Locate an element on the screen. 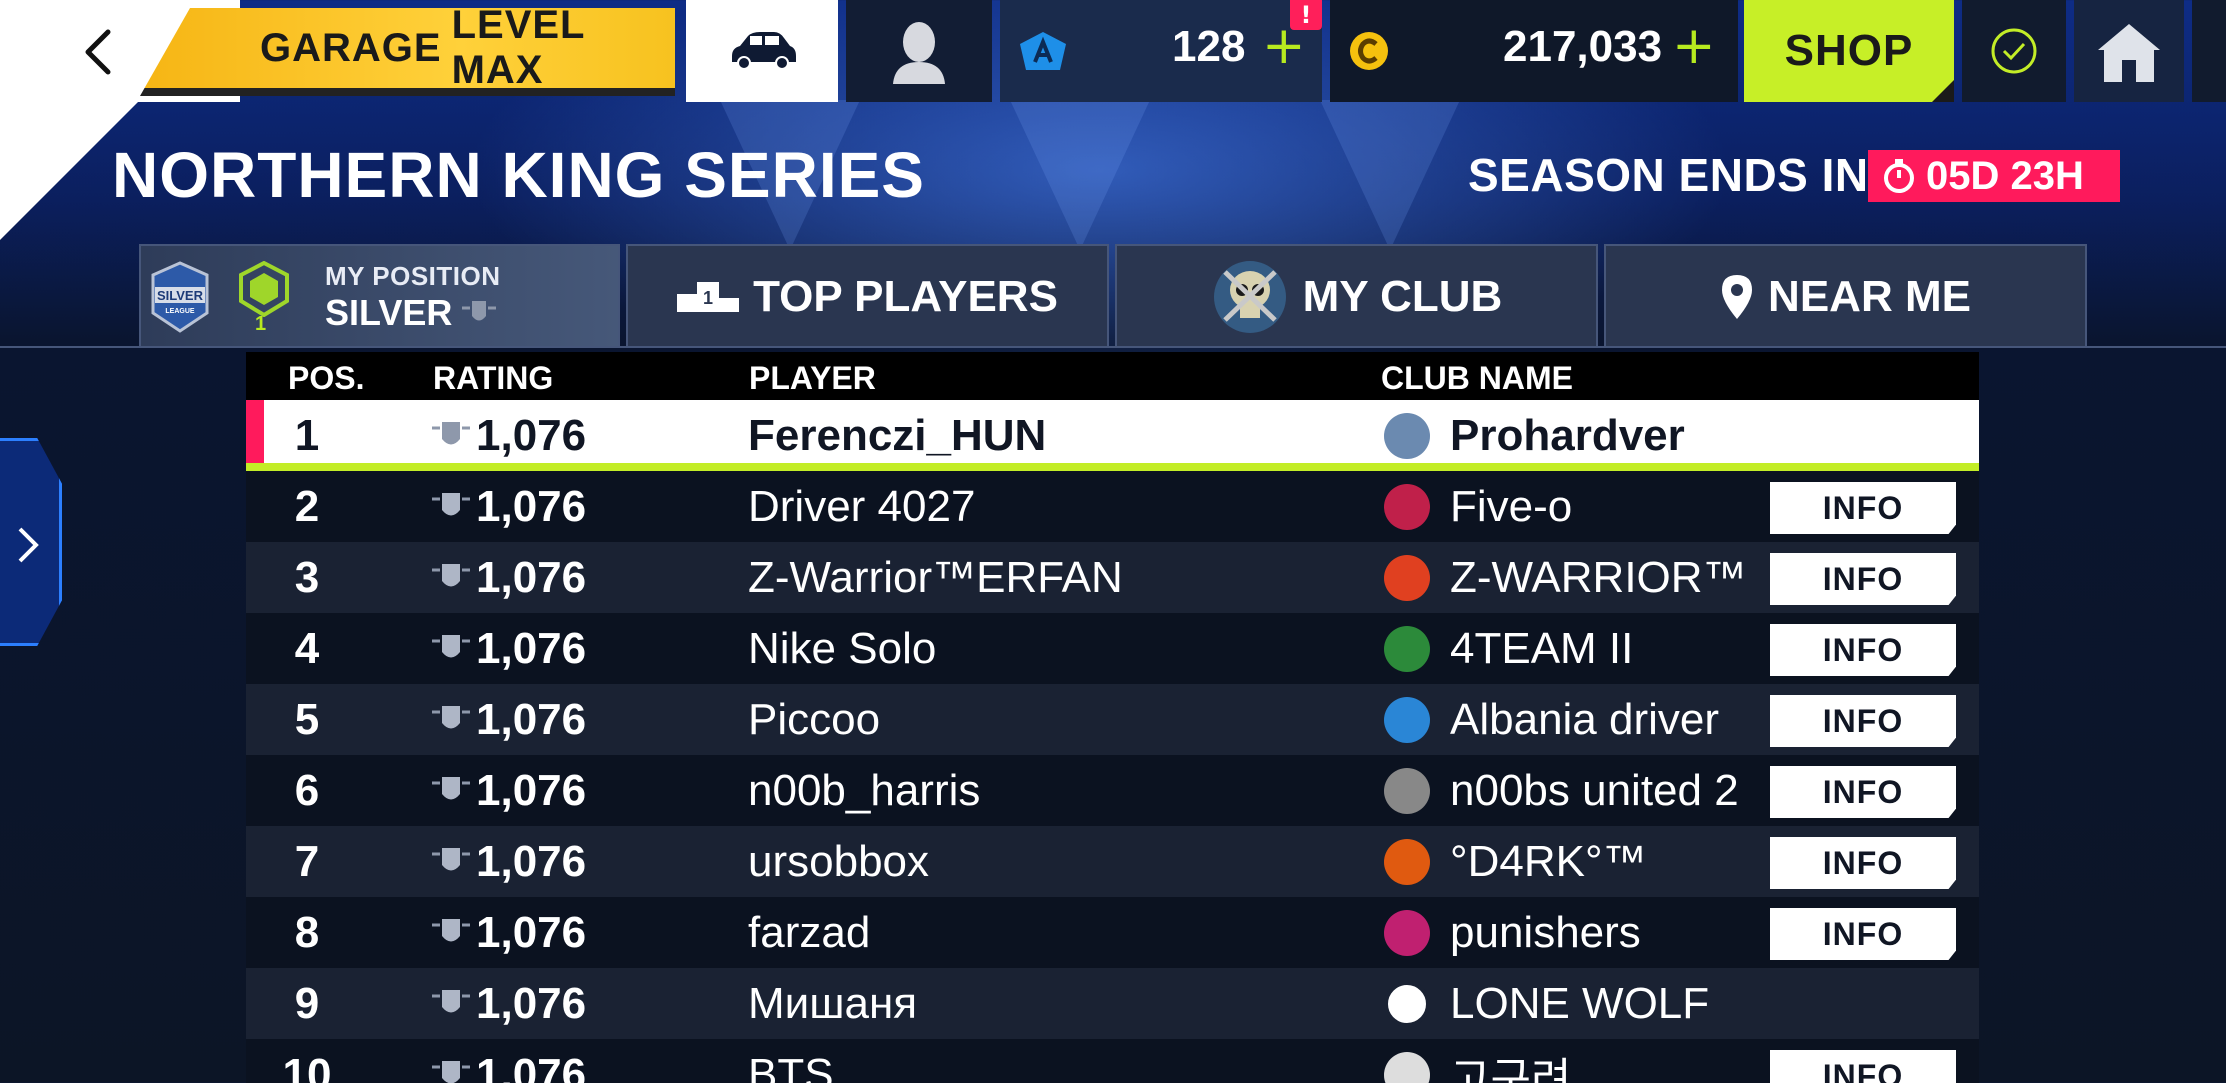 This screenshot has height=1083, width=2226. checklist-button is located at coordinates (2014, 51).